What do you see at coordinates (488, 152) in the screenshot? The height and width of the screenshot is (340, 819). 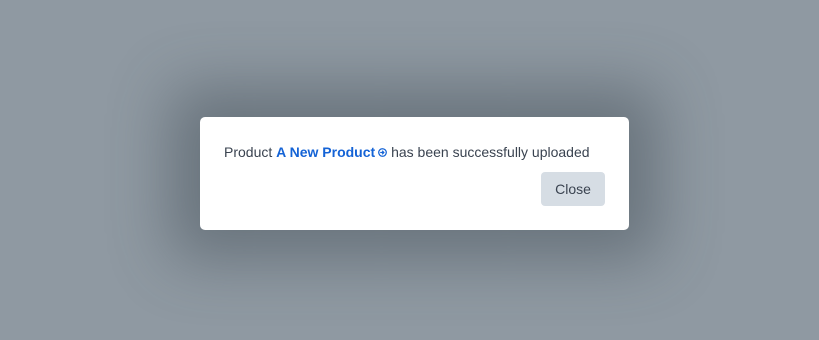 I see `message-suffix: has been successfully uploaded` at bounding box center [488, 152].